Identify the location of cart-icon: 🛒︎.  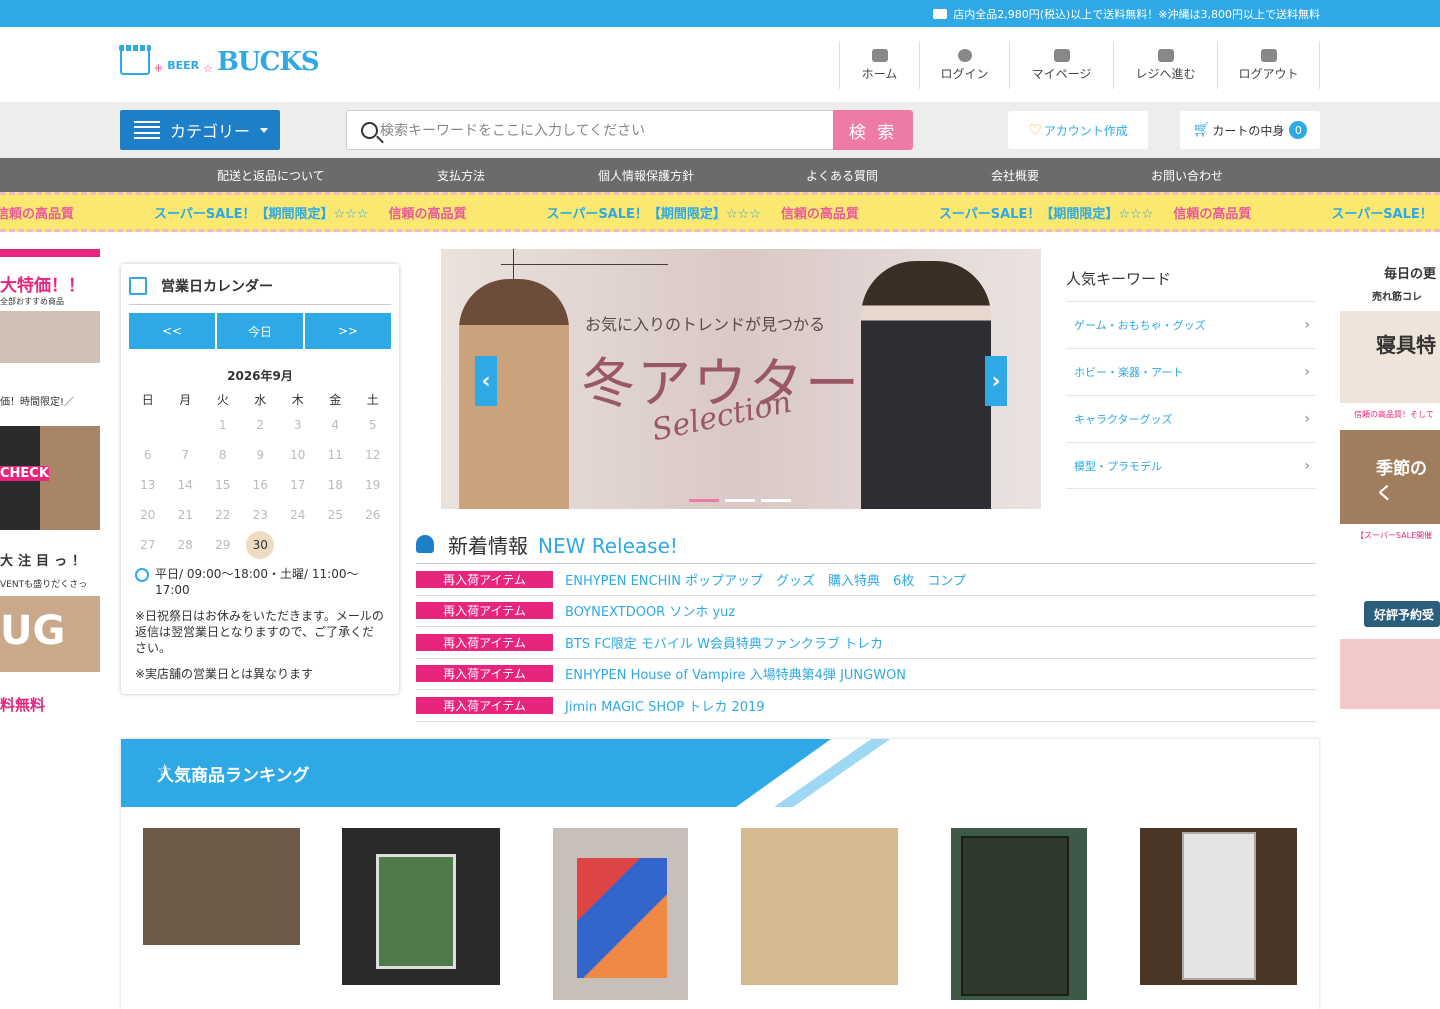
(1201, 130).